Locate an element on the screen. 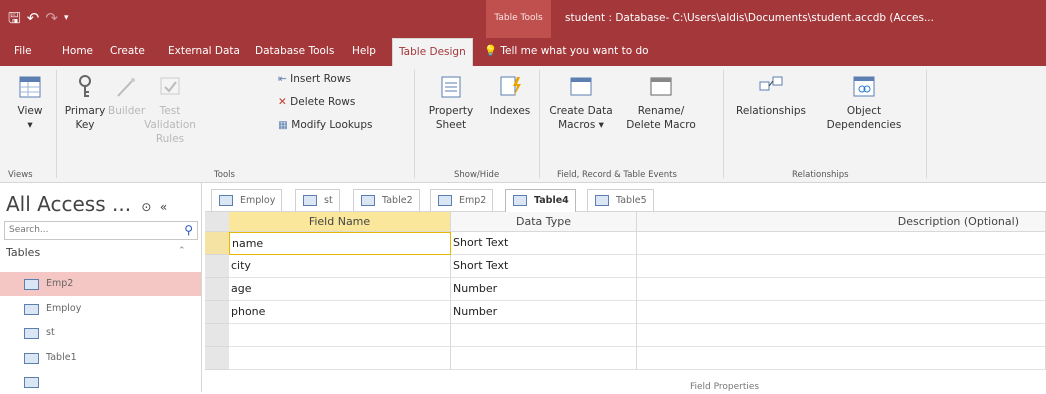 The width and height of the screenshot is (1046, 394). test-validation-rules-button: Test Validation Rules is located at coordinates (170, 110).